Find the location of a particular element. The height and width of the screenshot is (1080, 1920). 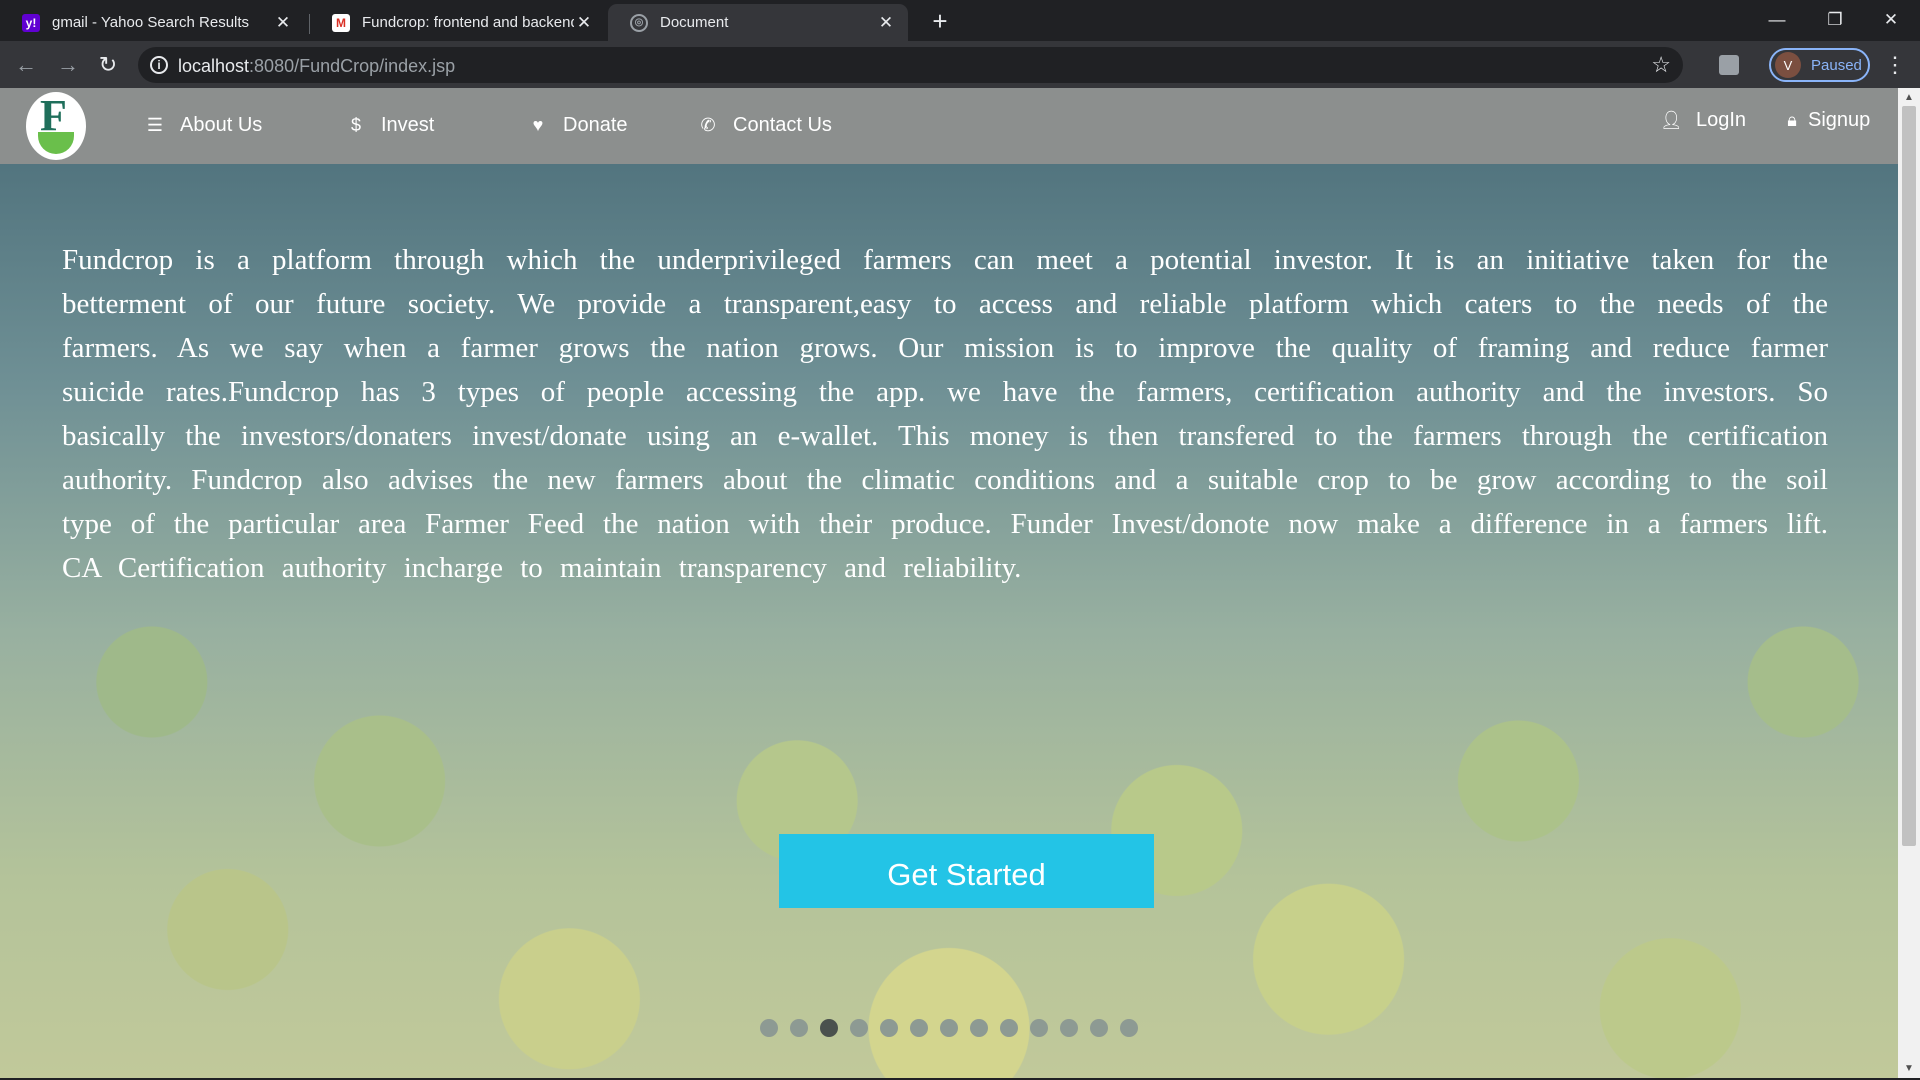

browser-menu-icon: ⋮ is located at coordinates (1895, 65).